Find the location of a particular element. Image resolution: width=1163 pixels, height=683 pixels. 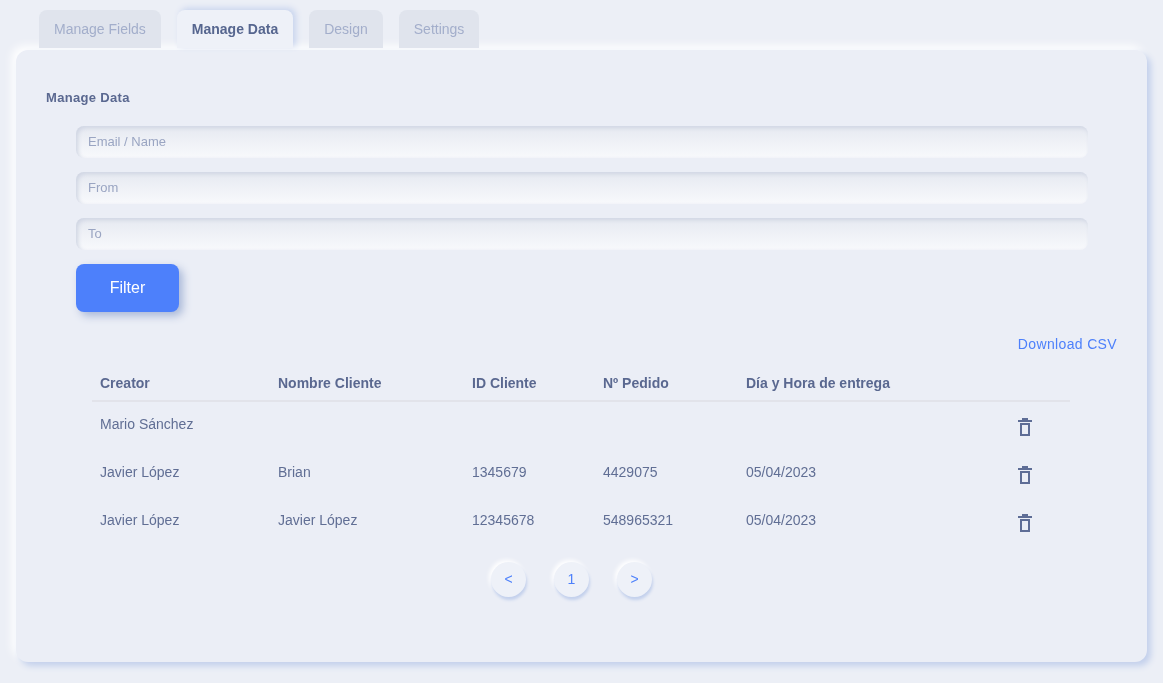

table-cell: 548965321 is located at coordinates (638, 519).